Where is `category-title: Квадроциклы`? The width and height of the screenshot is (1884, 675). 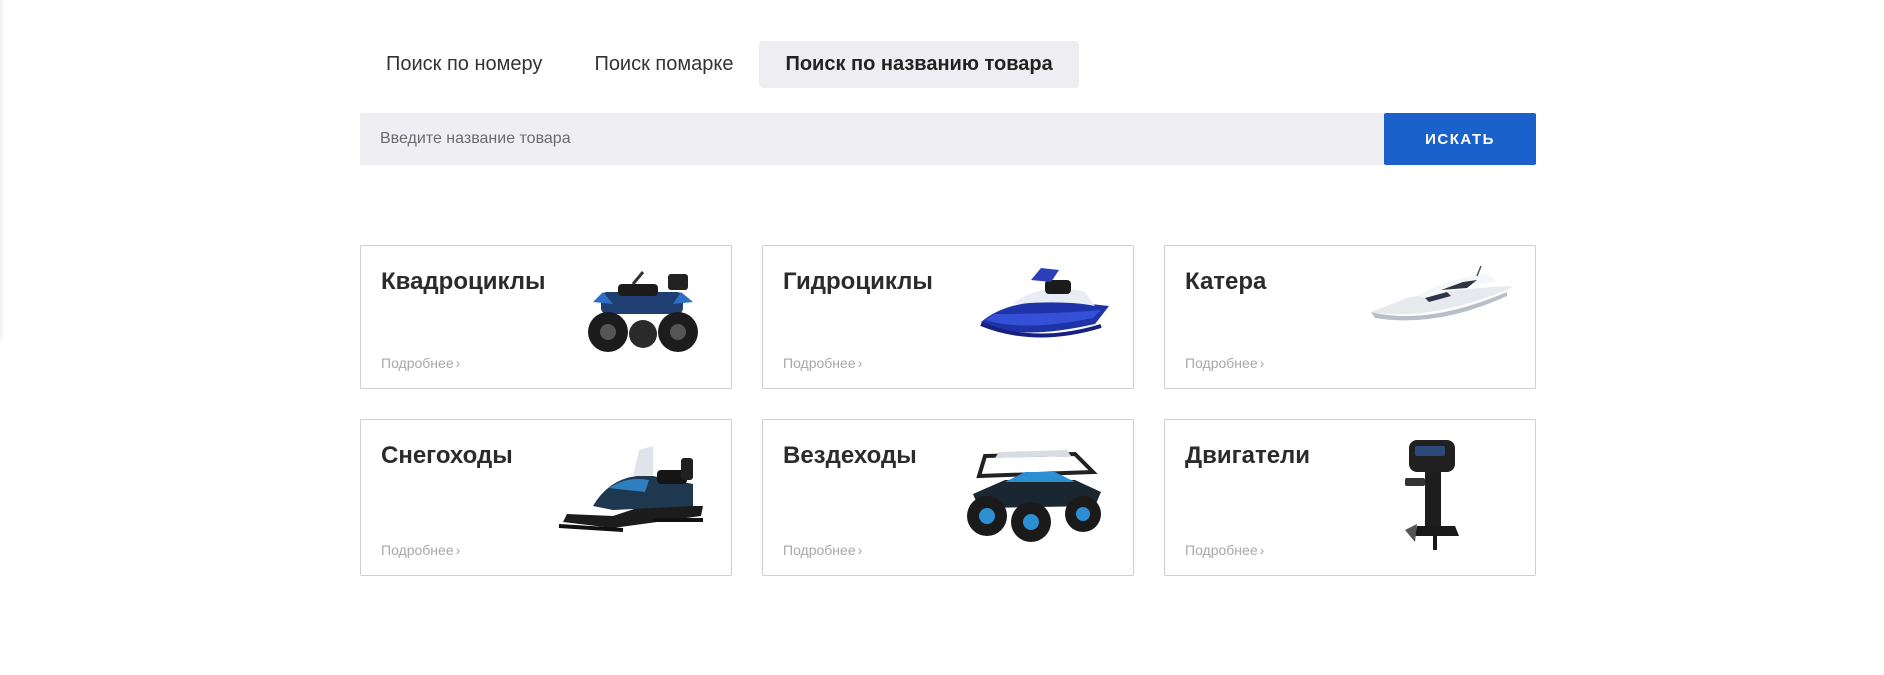
category-title: Квадроциклы is located at coordinates (463, 281).